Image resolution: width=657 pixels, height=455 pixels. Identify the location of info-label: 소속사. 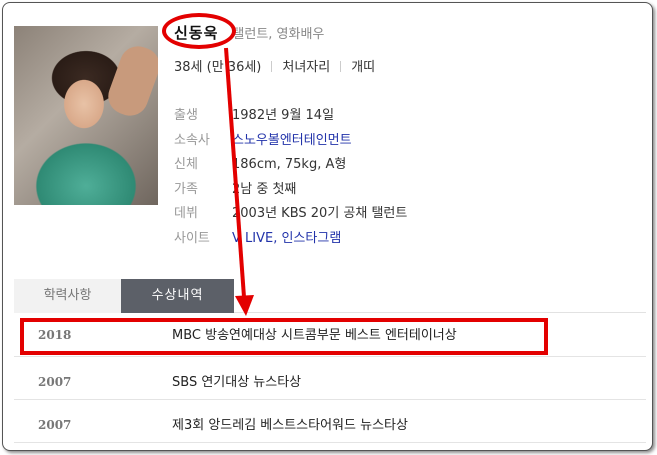
(192, 140).